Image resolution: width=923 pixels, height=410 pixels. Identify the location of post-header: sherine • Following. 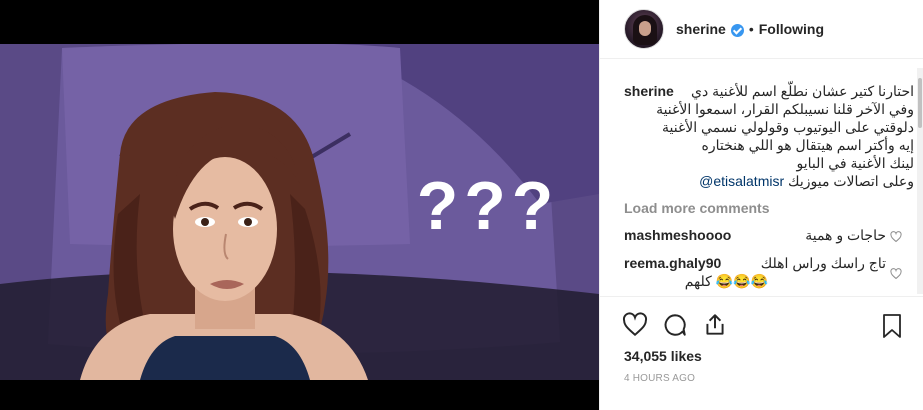
(761, 29).